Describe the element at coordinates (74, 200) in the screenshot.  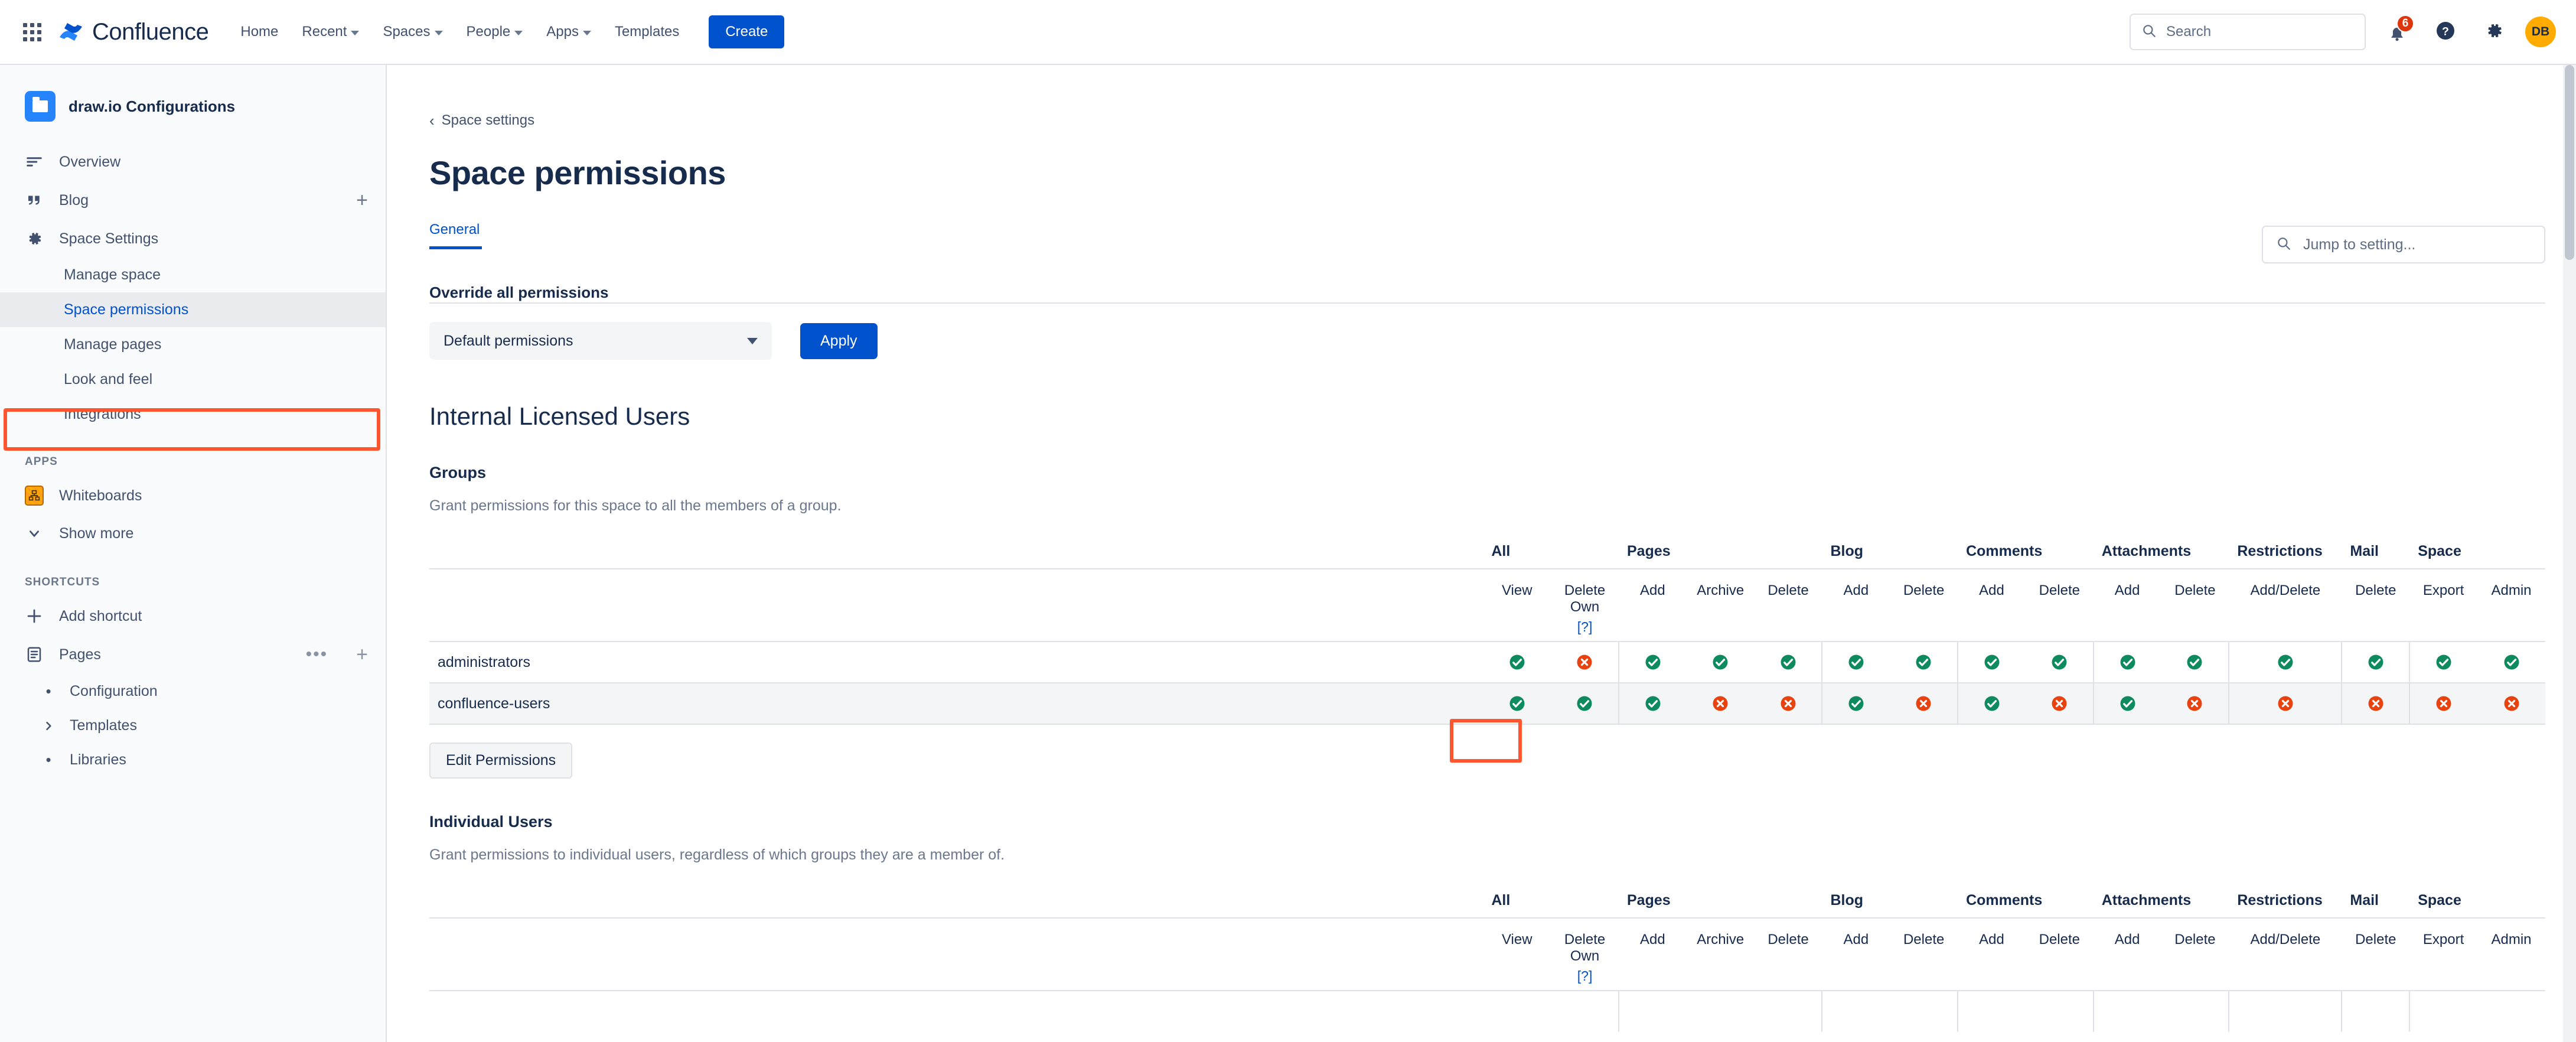
I see `sidebar-item-label: Blog` at that location.